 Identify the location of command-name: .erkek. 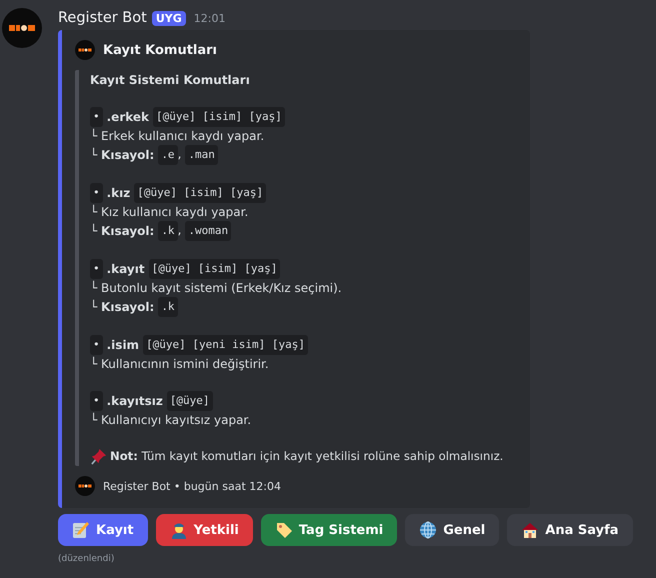
(128, 117).